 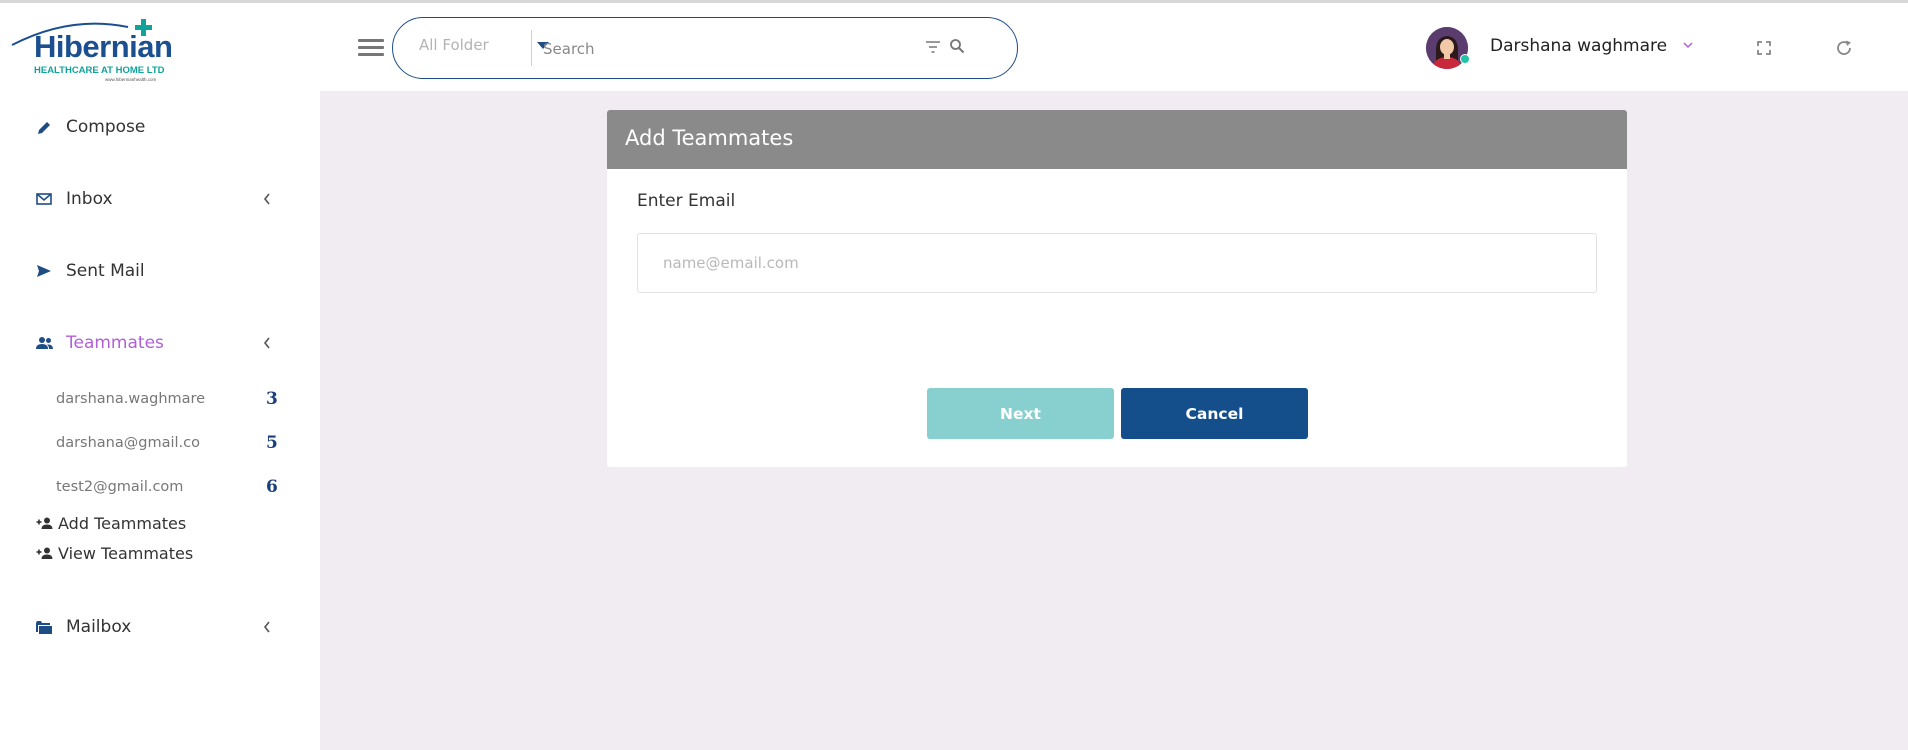 What do you see at coordinates (115, 343) in the screenshot?
I see `sidebar-item-label: Teammates` at bounding box center [115, 343].